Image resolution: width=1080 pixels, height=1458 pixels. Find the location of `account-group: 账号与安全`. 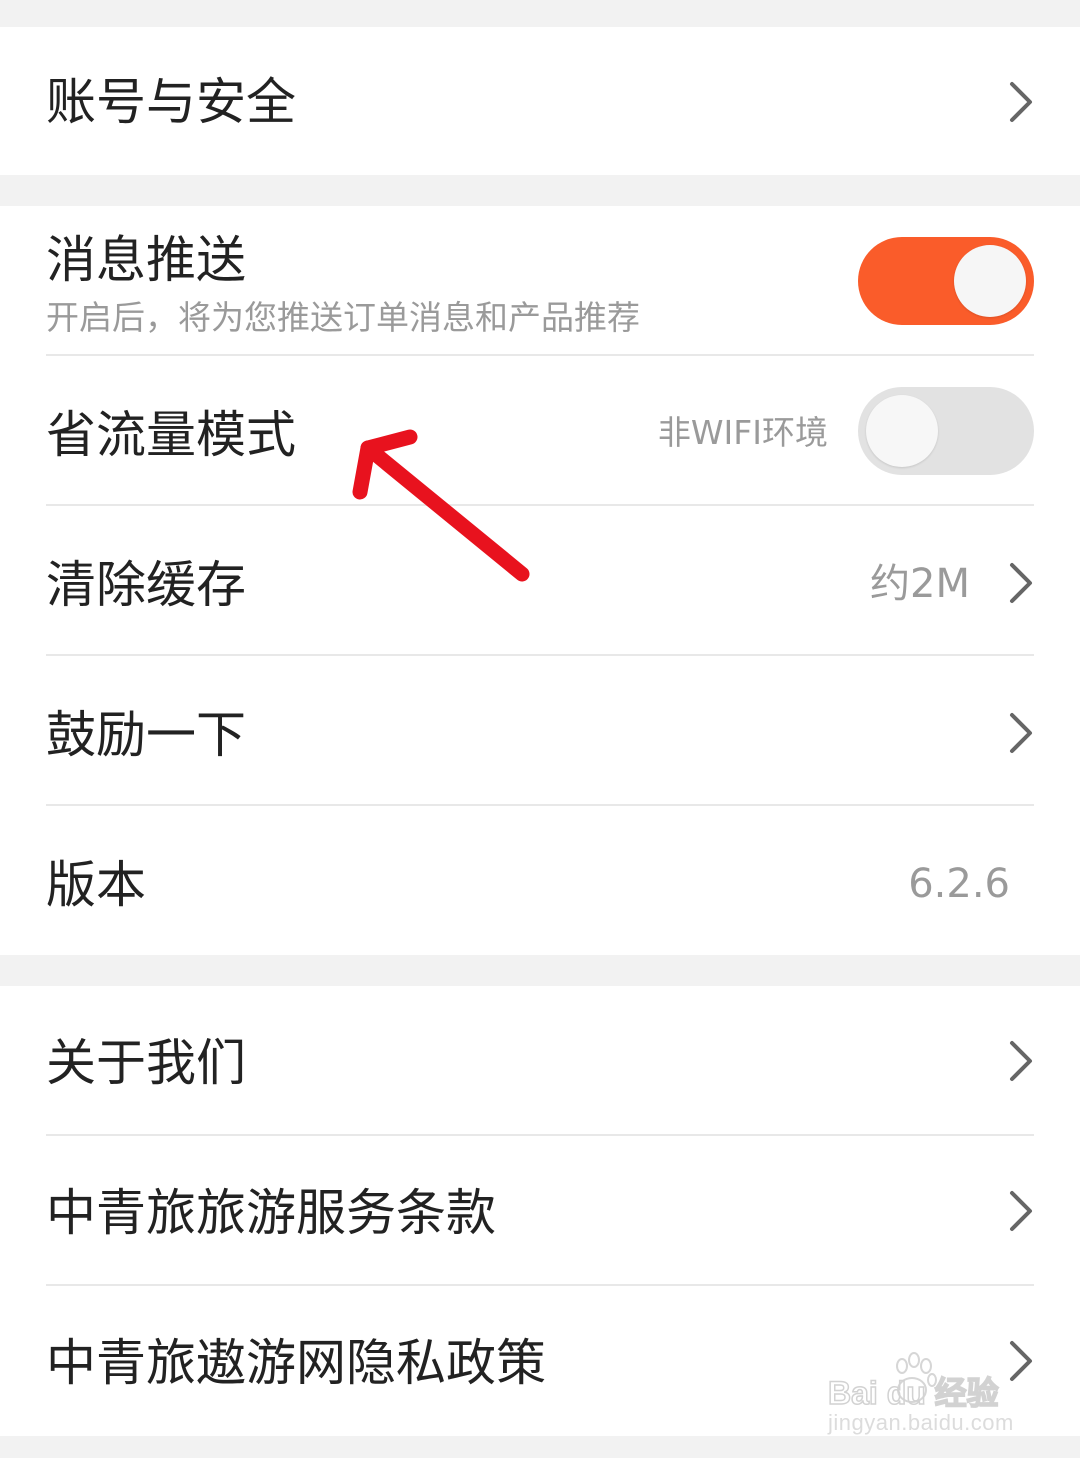

account-group: 账号与安全 is located at coordinates (540, 101).